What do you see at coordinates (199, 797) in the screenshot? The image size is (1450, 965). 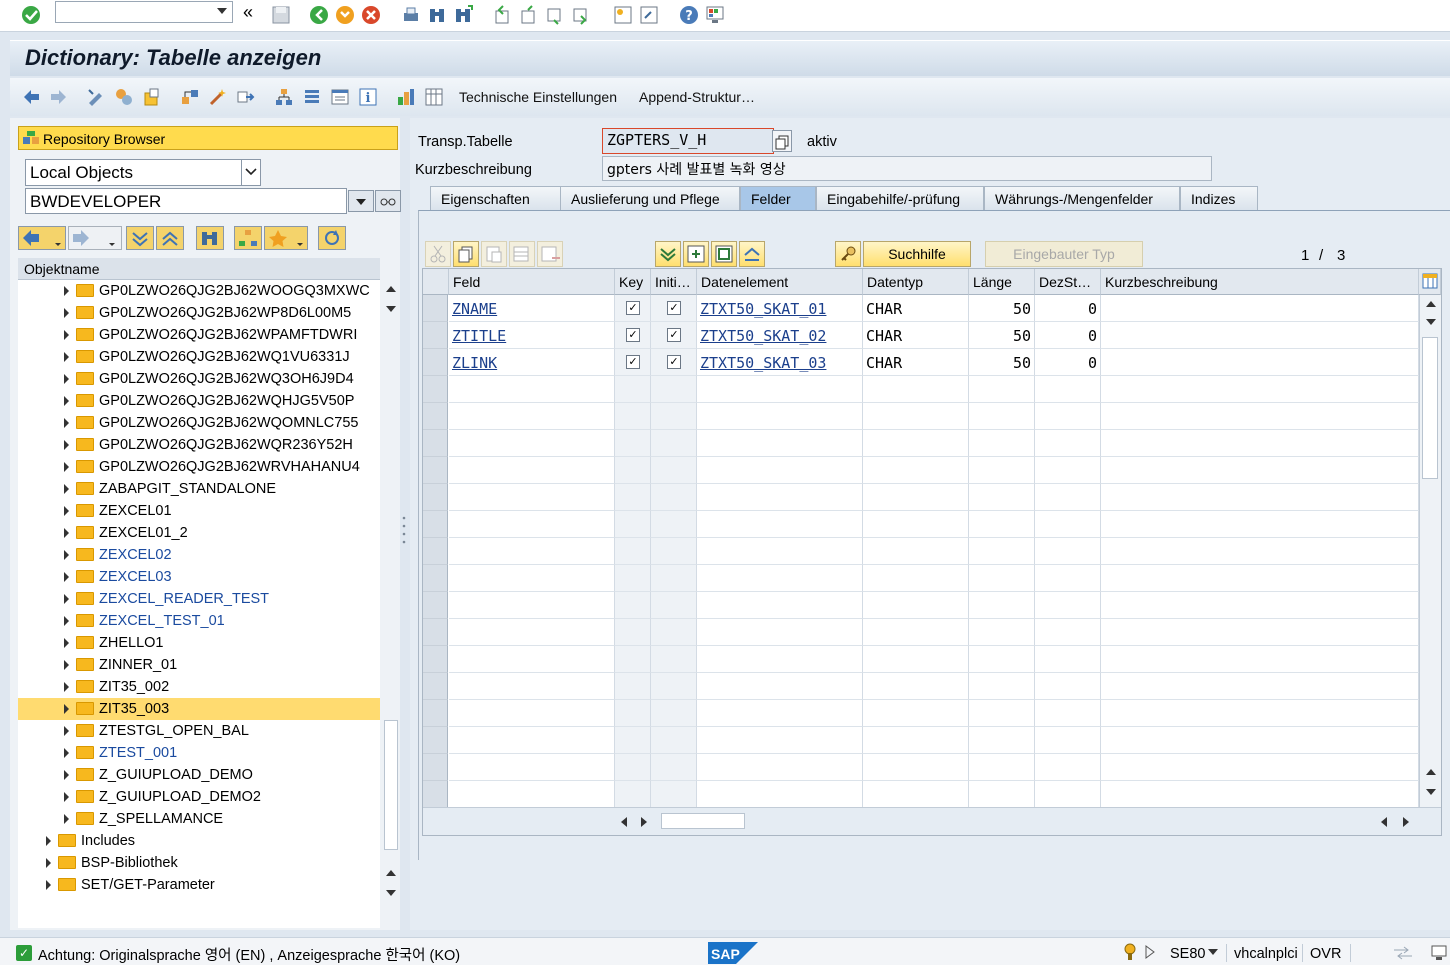 I see `tree-node: Z_GUIUPLOAD_DEMO2` at bounding box center [199, 797].